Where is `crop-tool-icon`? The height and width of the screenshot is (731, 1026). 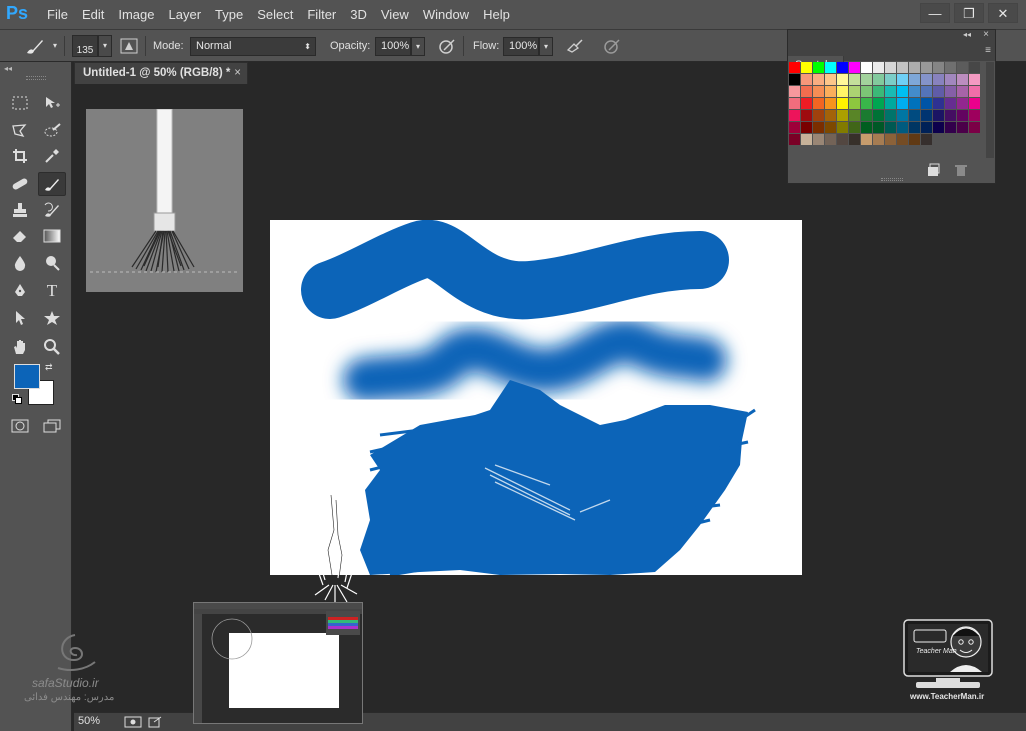 crop-tool-icon is located at coordinates (20, 156).